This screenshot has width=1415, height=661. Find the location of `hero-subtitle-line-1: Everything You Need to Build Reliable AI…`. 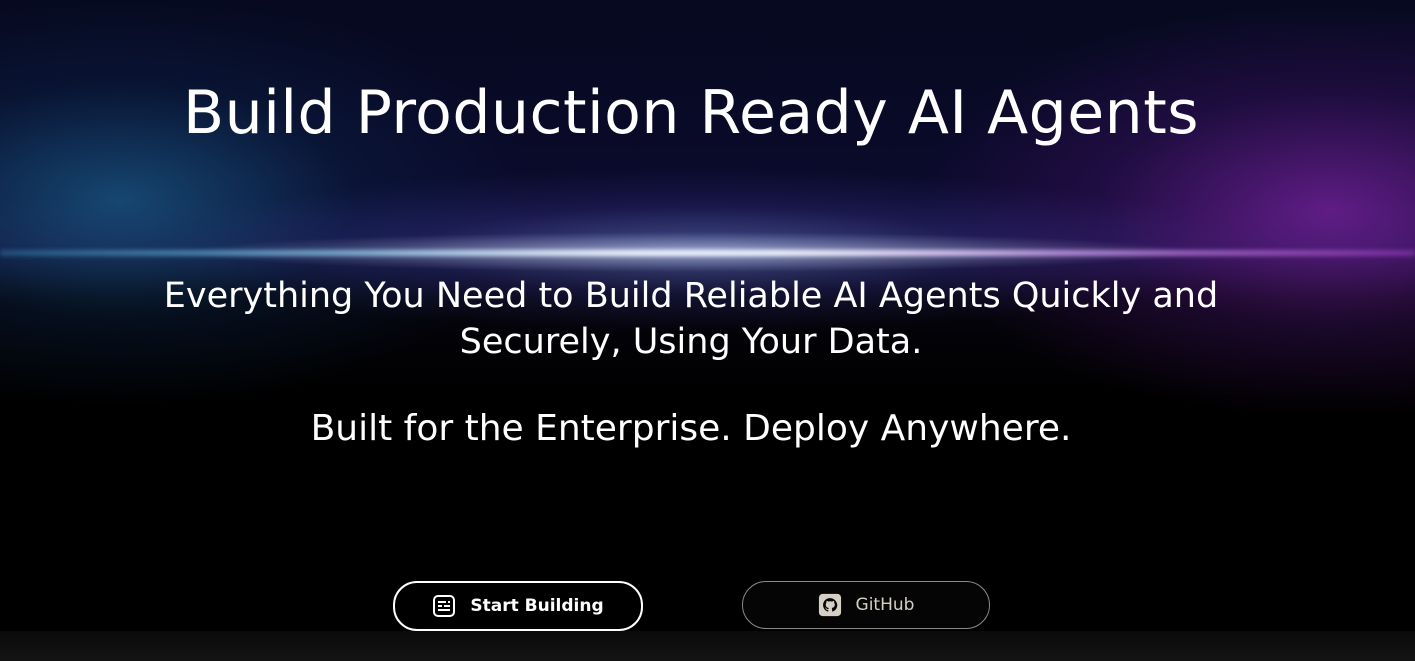

hero-subtitle-line-1: Everything You Need to Build Reliable AI… is located at coordinates (691, 296).